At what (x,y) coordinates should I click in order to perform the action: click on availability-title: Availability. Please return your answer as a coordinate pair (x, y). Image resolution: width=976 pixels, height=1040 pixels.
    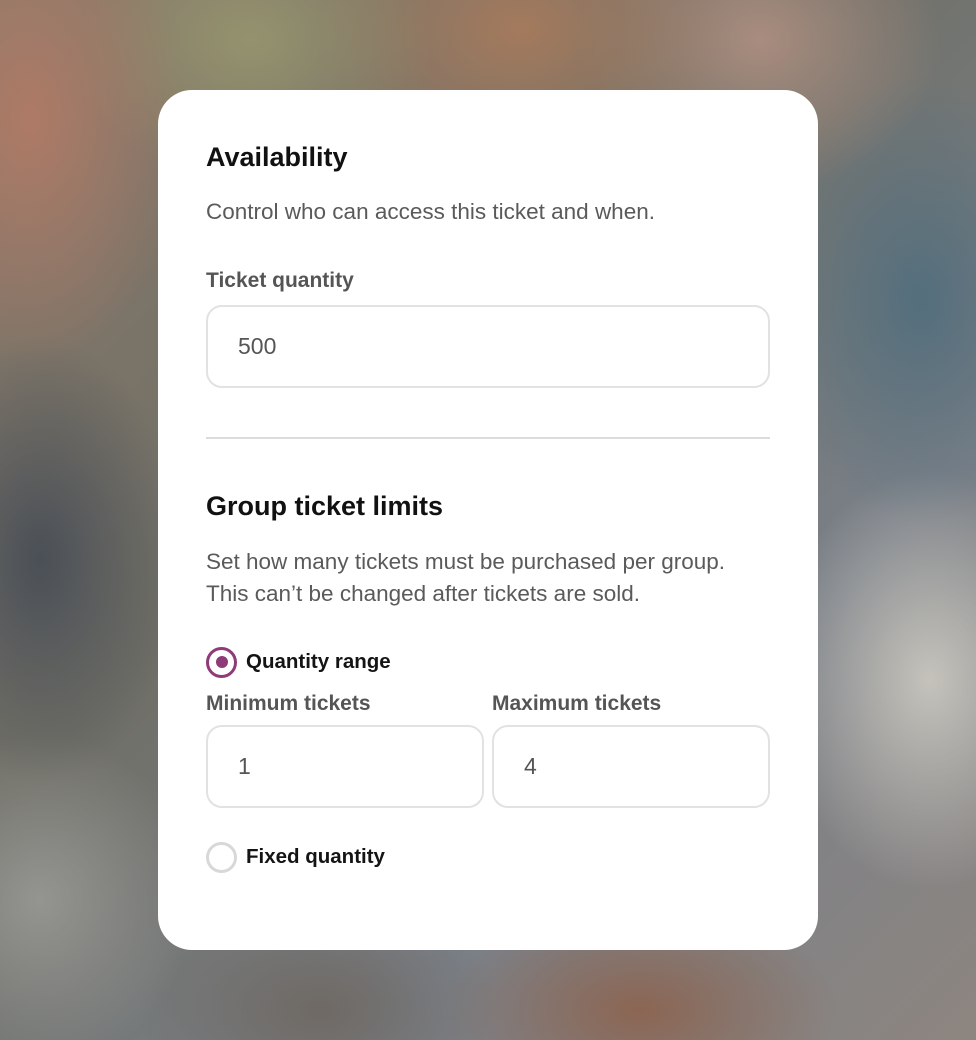
    Looking at the image, I should click on (277, 157).